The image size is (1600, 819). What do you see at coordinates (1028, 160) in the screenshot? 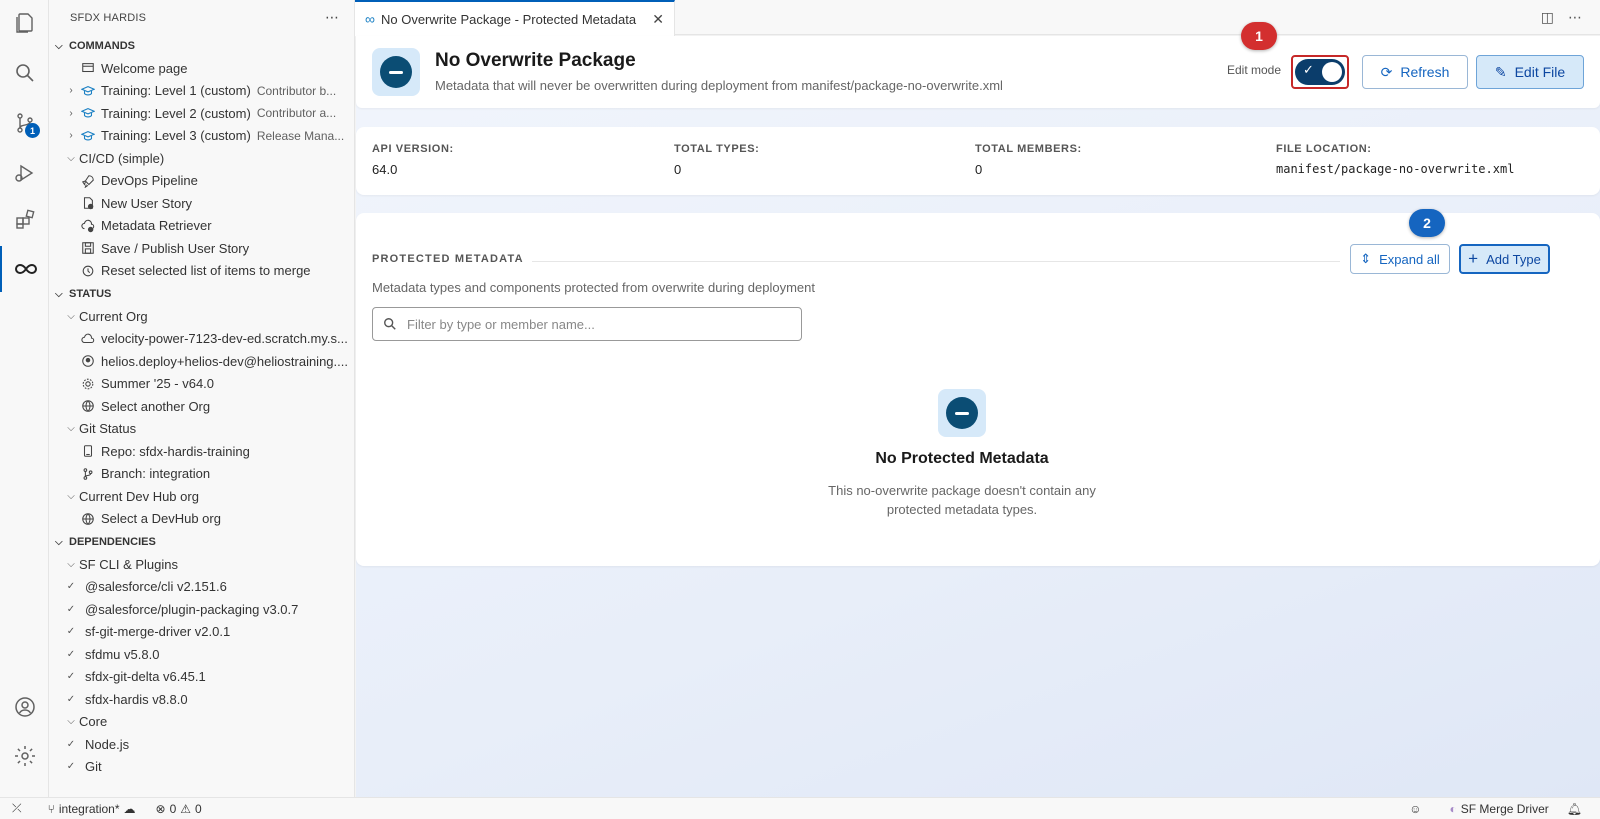
I see `total-members-block: TOTAL MEMBERS: 0` at bounding box center [1028, 160].